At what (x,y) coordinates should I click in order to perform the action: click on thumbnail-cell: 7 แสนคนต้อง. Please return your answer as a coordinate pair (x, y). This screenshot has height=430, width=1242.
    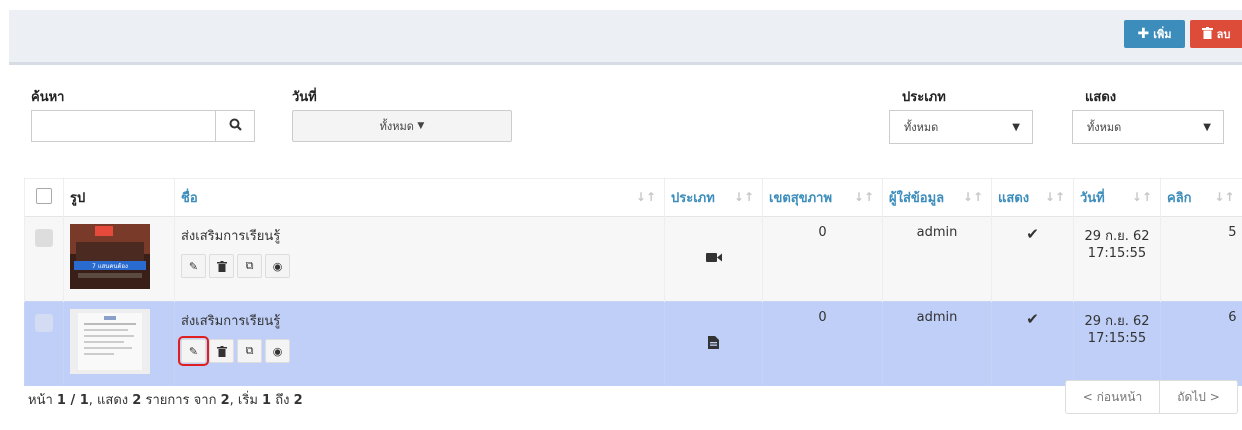
    Looking at the image, I should click on (119, 259).